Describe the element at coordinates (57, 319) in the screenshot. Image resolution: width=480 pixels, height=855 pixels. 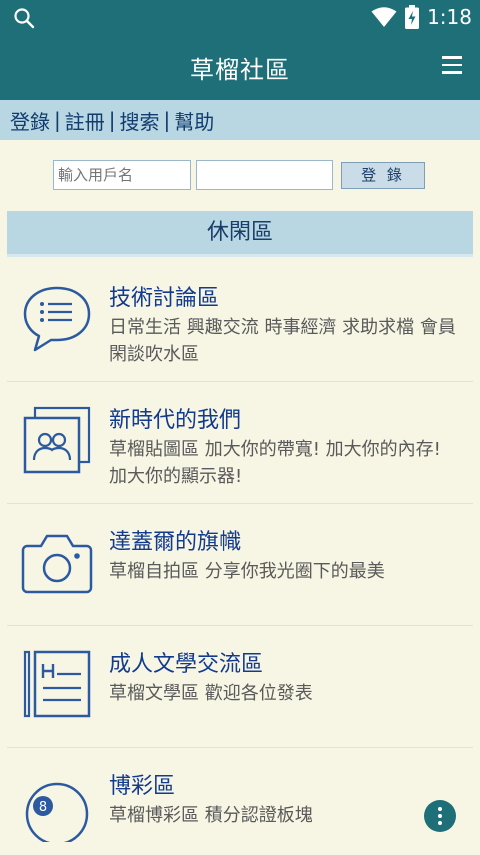
I see `chat-bubble-list-icon` at that location.